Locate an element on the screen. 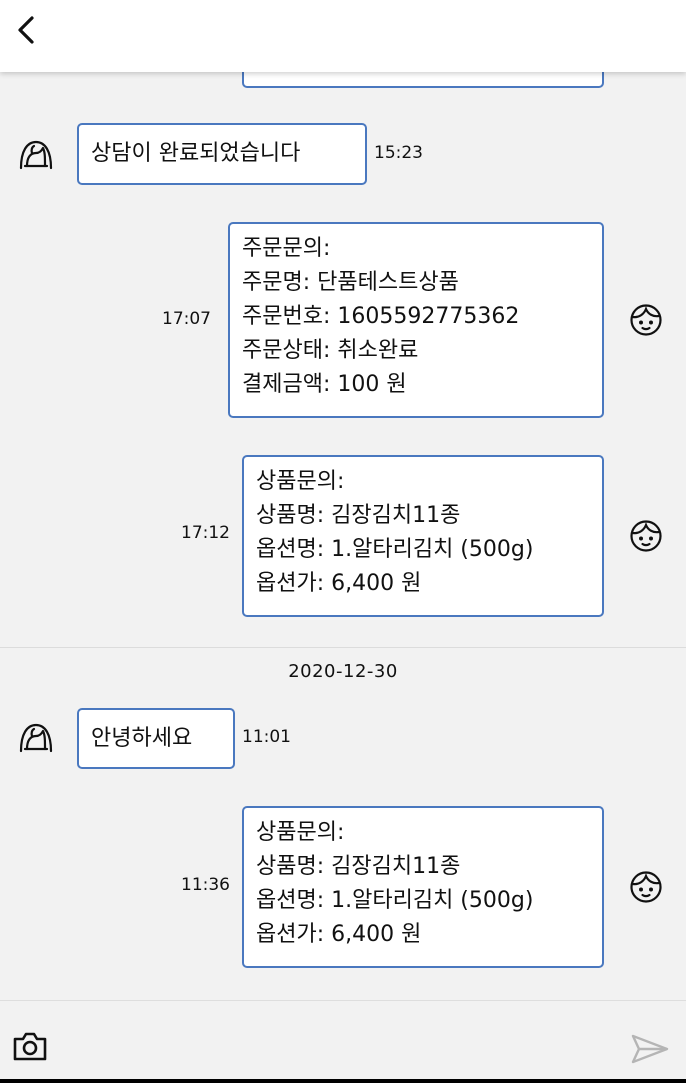  message-text: 결제금액: 100 원 is located at coordinates (324, 384).